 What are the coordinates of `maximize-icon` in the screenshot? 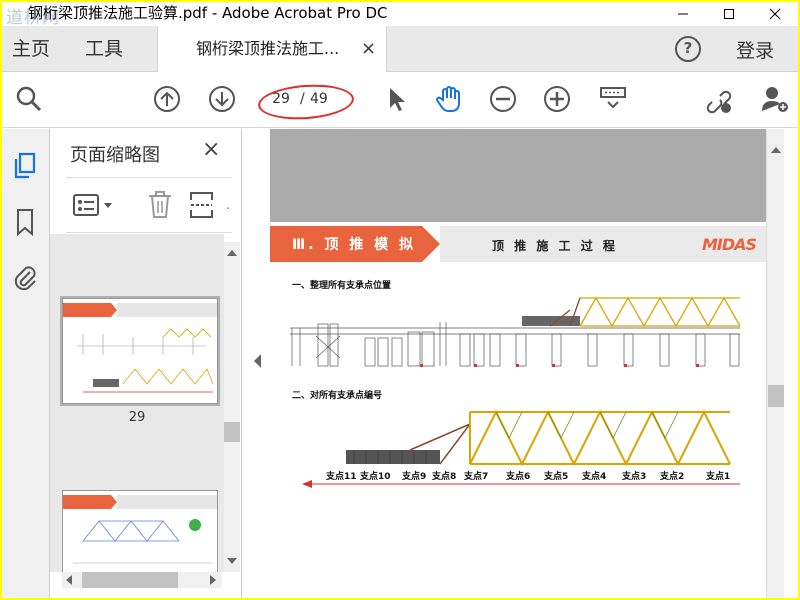 It's located at (729, 14).